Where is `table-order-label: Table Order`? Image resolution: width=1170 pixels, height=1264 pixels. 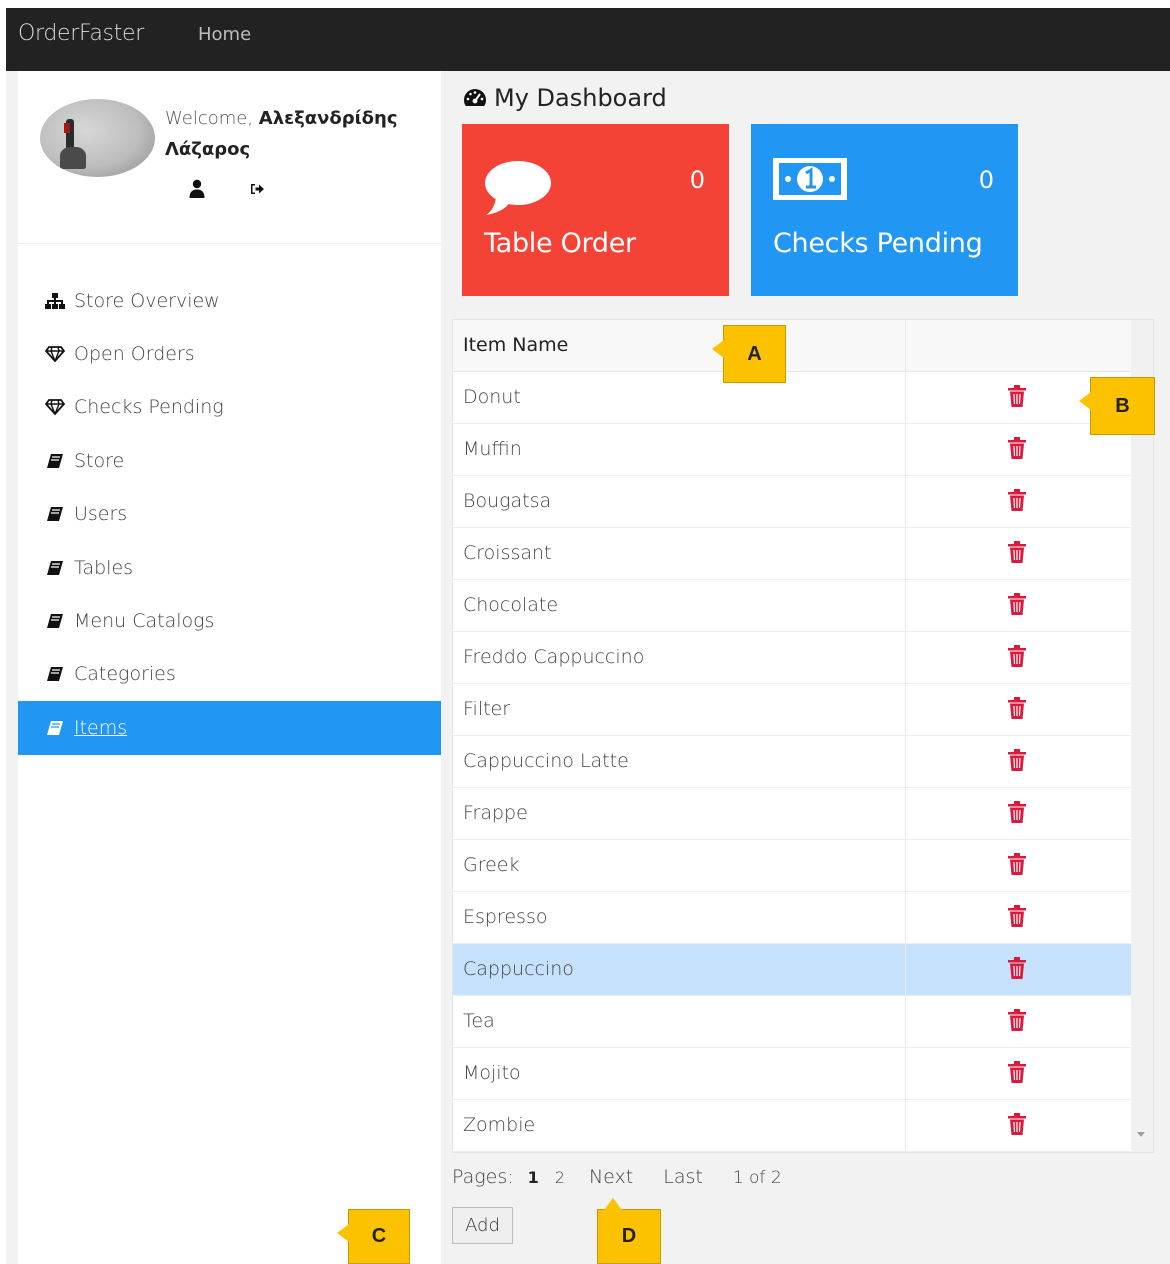 table-order-label: Table Order is located at coordinates (560, 243).